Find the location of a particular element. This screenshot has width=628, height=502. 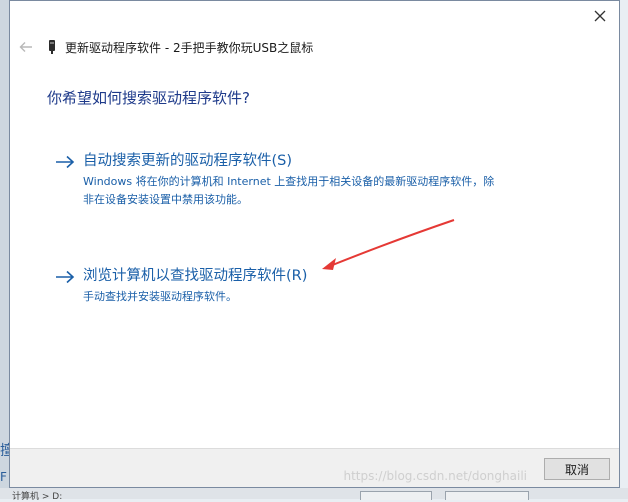

dialog-header: 更新驱动程序软件 - 2手把手教你玩USB之鼠标 is located at coordinates (314, 47).